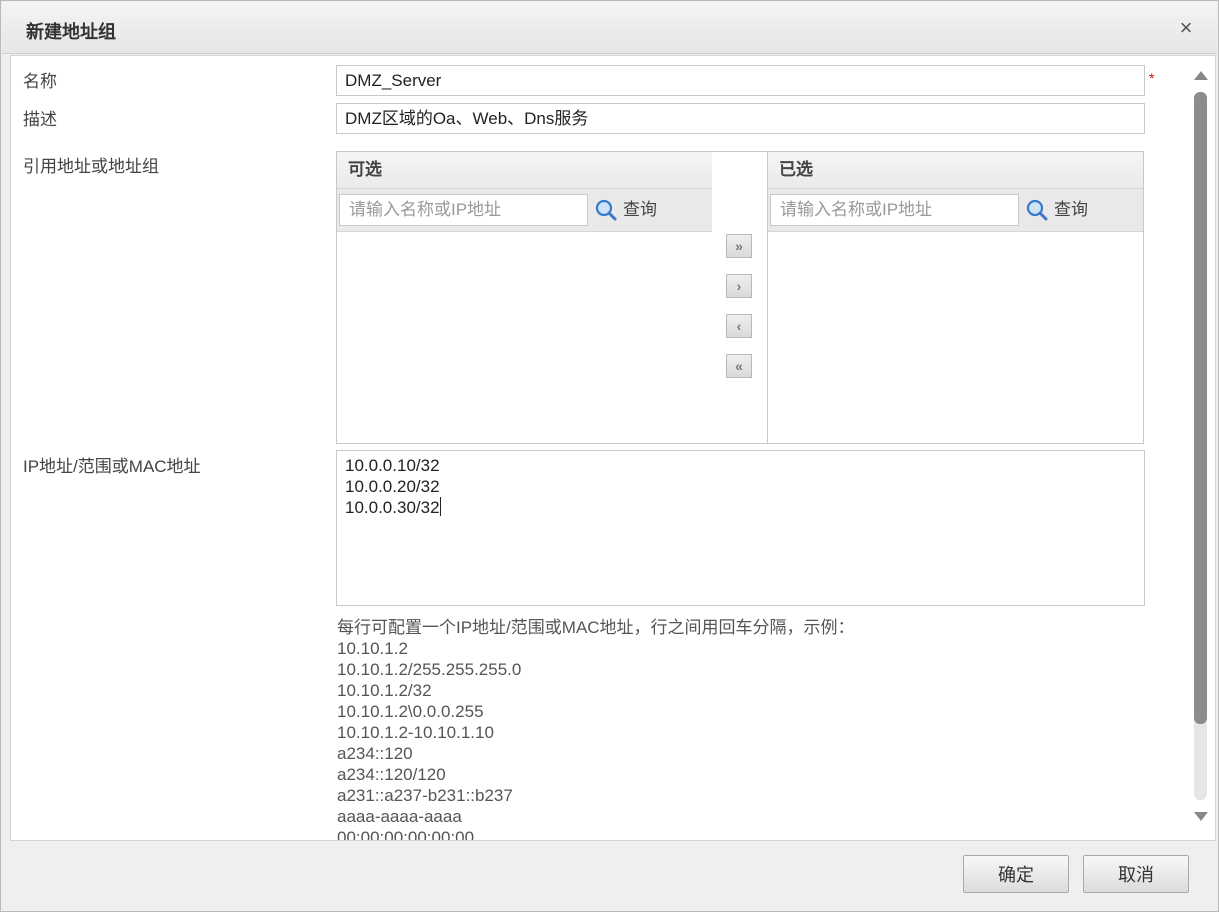 The image size is (1219, 912). I want to click on selected-list, so click(955, 337).